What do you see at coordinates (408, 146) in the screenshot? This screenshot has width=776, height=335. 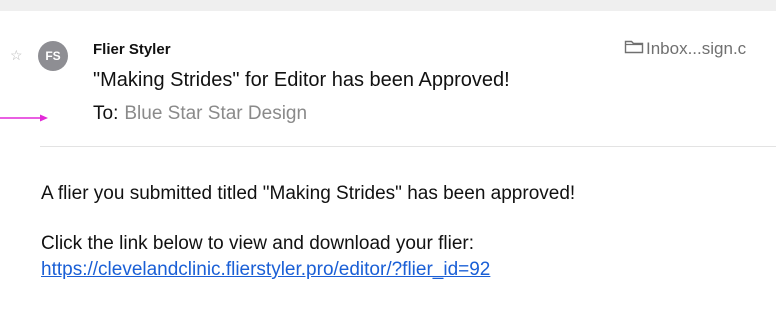 I see `header-divider` at bounding box center [408, 146].